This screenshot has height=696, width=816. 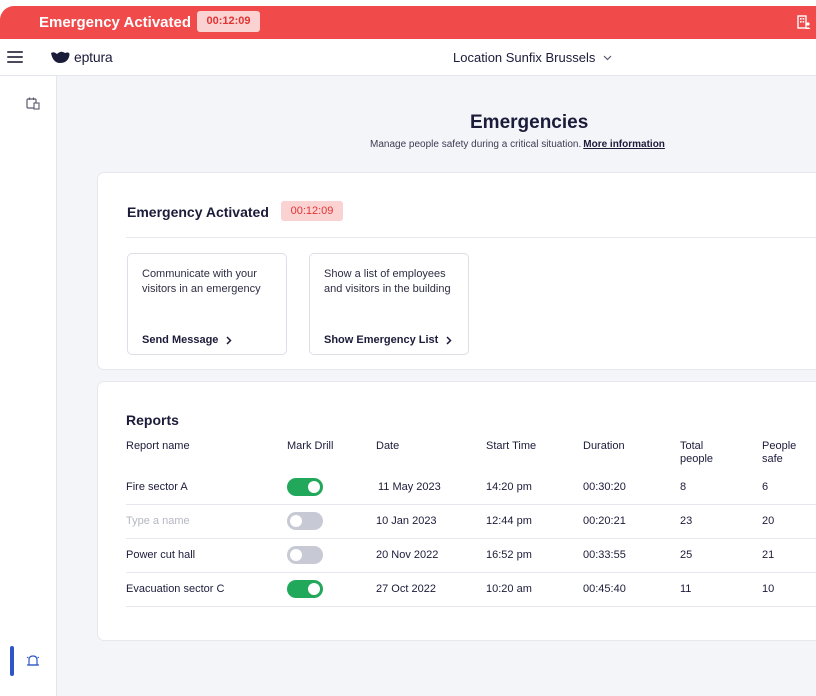 What do you see at coordinates (604, 555) in the screenshot?
I see `report-duration: 00:33:55` at bounding box center [604, 555].